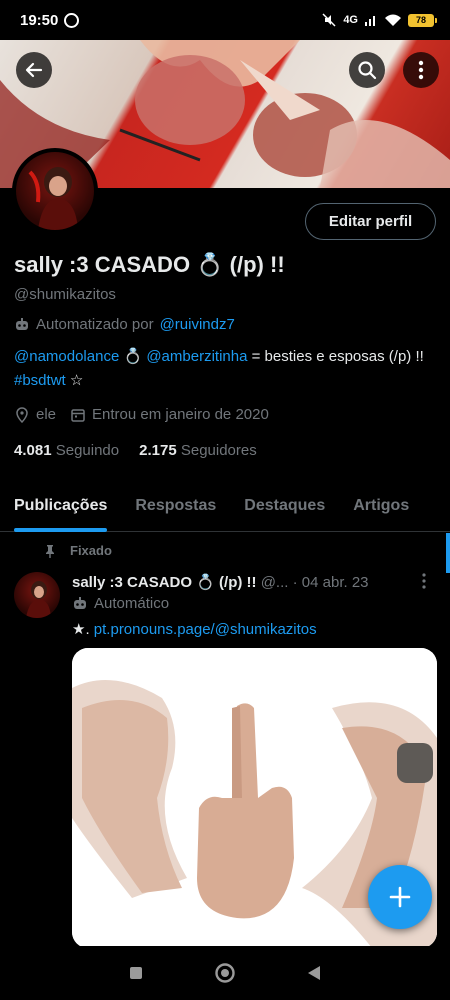  Describe the element at coordinates (81, 629) in the screenshot. I see `post-text-prefix: ★.` at that location.